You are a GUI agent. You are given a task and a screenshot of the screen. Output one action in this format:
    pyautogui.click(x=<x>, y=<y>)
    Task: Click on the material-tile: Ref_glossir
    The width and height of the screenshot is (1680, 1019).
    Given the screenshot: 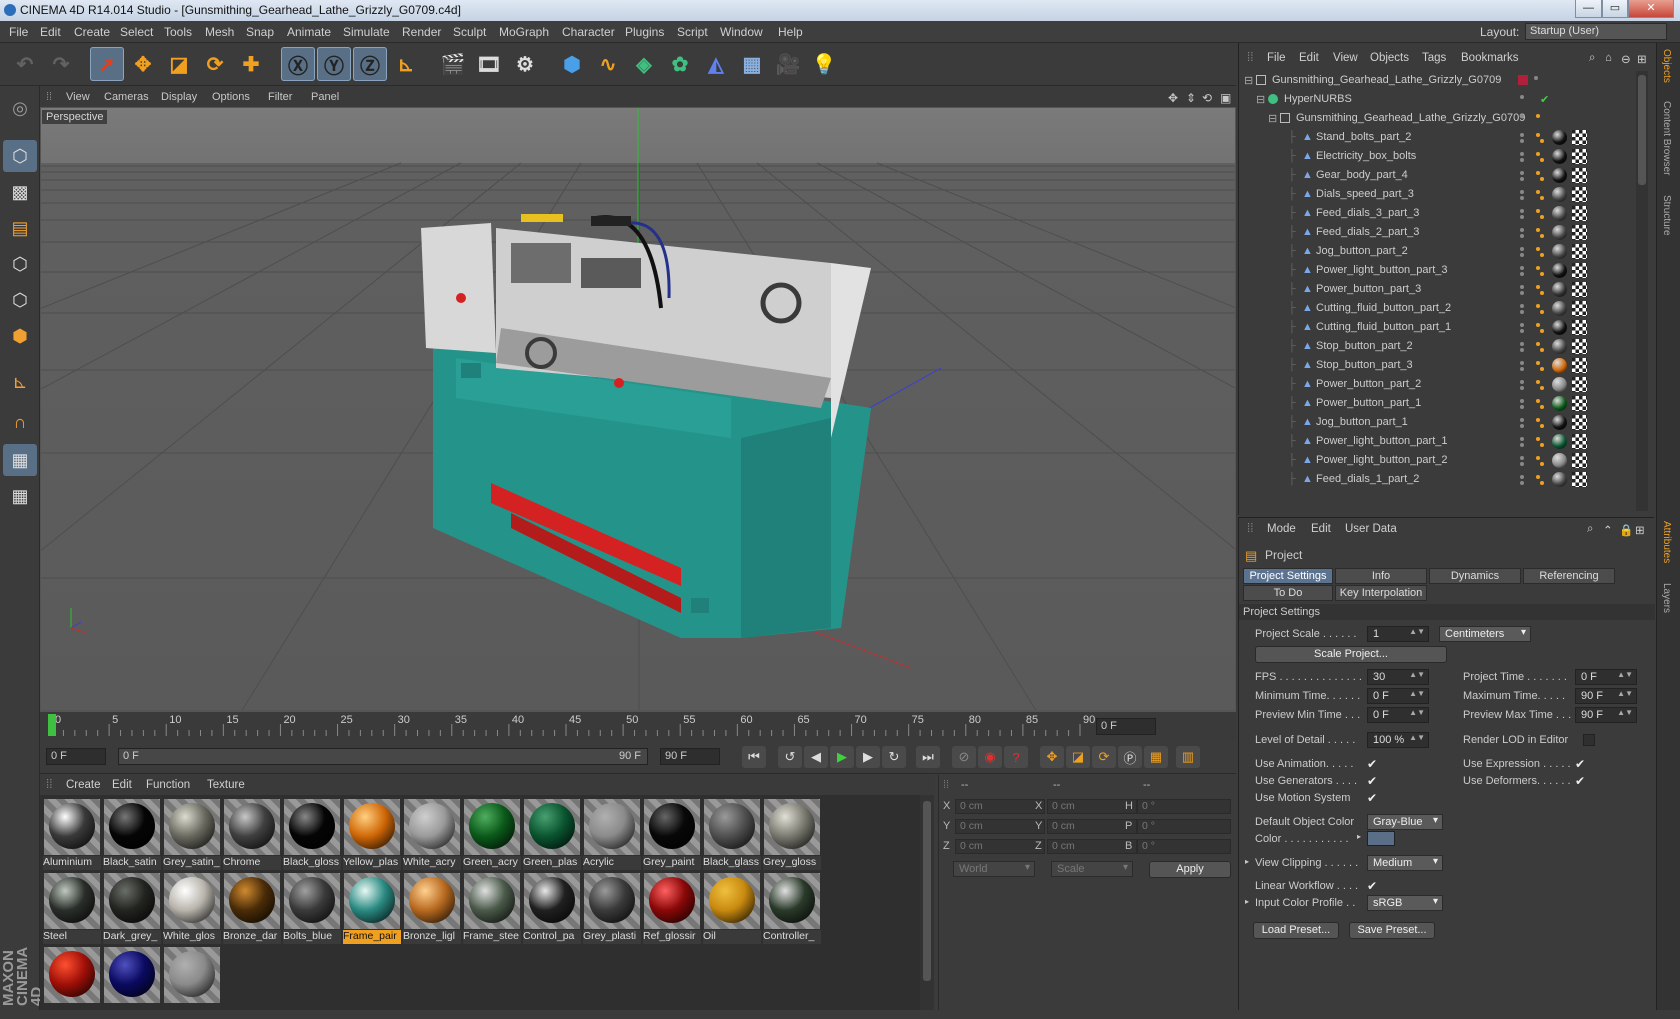 What is the action you would take?
    pyautogui.click(x=672, y=908)
    